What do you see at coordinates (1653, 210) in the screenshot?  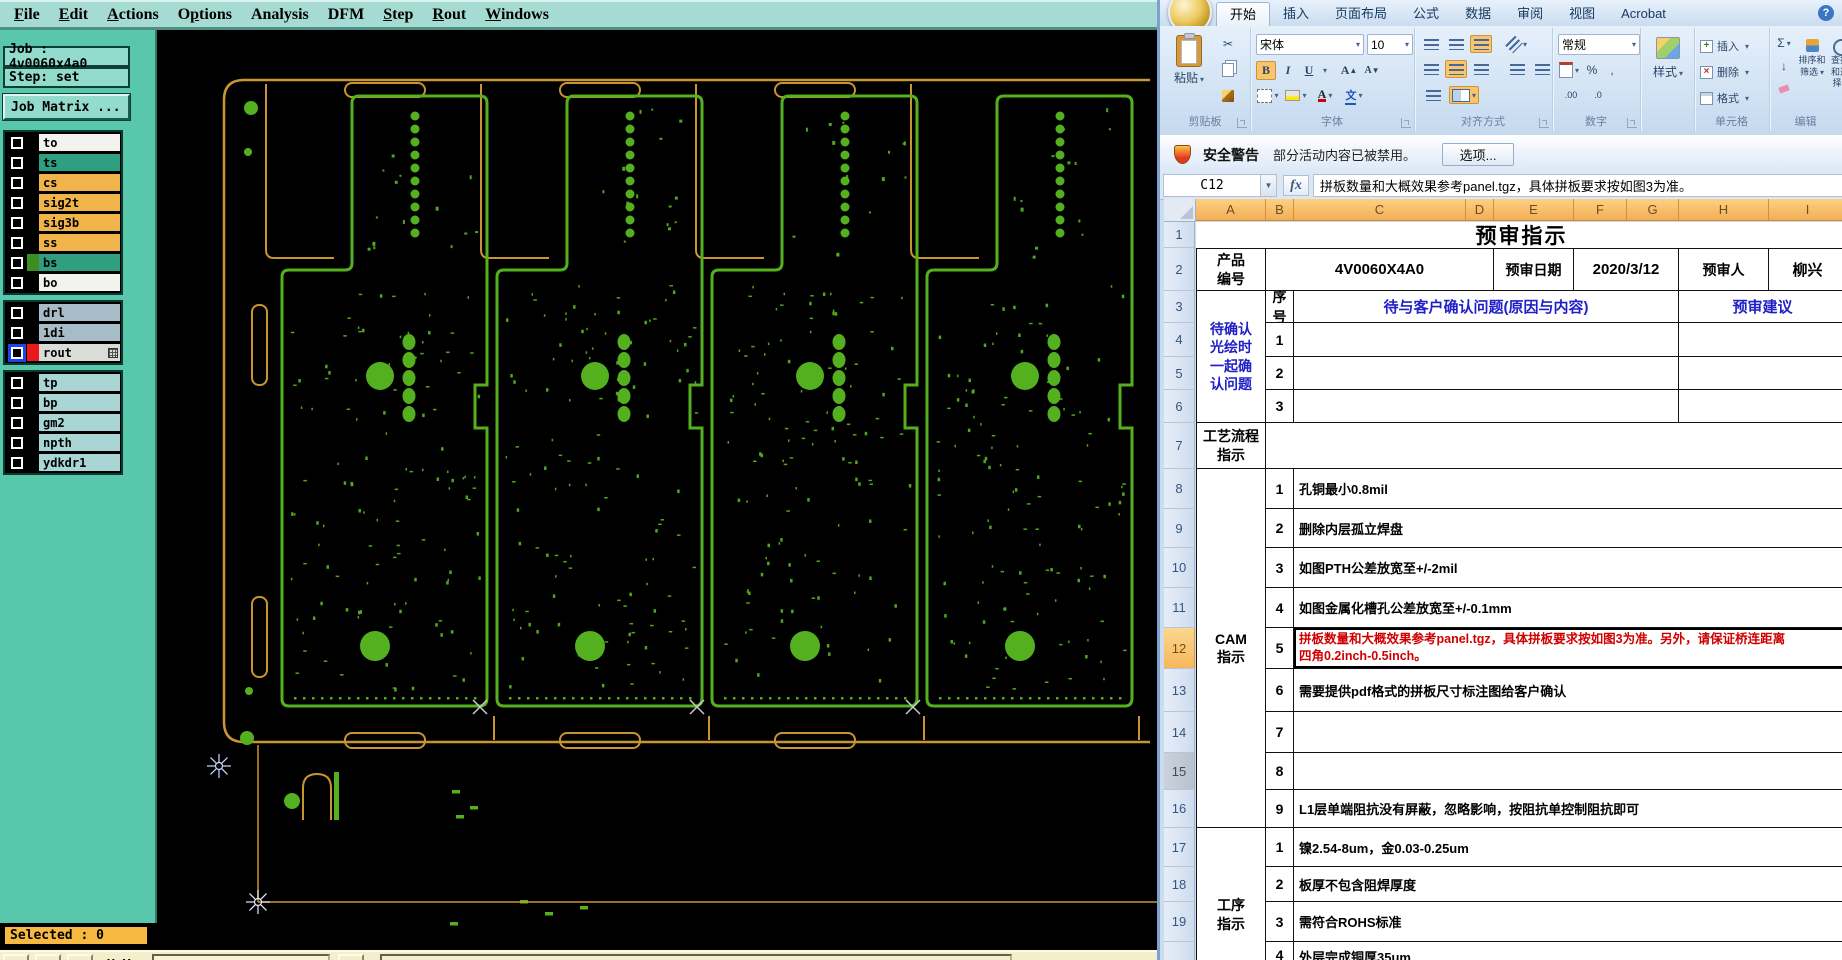 I see `column-header-G: G` at bounding box center [1653, 210].